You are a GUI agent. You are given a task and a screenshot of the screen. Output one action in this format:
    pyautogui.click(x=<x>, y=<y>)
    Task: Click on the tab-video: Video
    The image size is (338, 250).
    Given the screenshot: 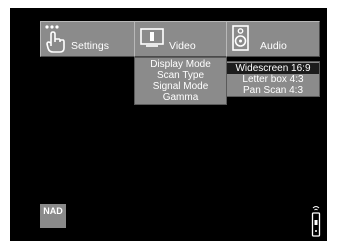 What is the action you would take?
    pyautogui.click(x=180, y=39)
    